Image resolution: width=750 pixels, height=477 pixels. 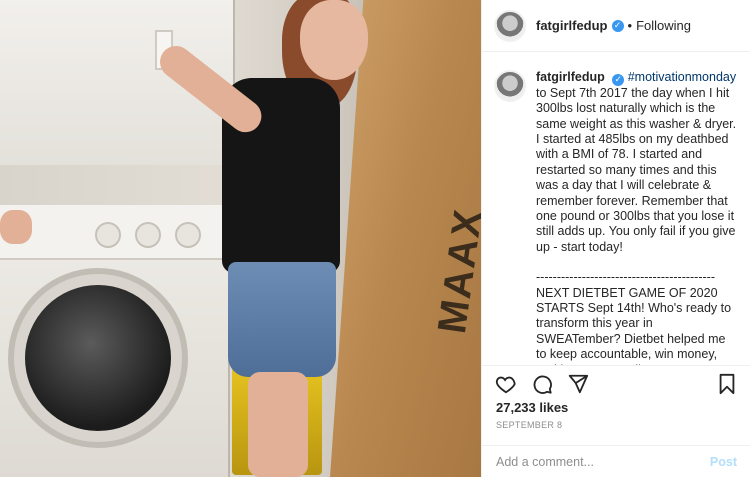 What do you see at coordinates (603, 461) in the screenshot?
I see `comment-input` at bounding box center [603, 461].